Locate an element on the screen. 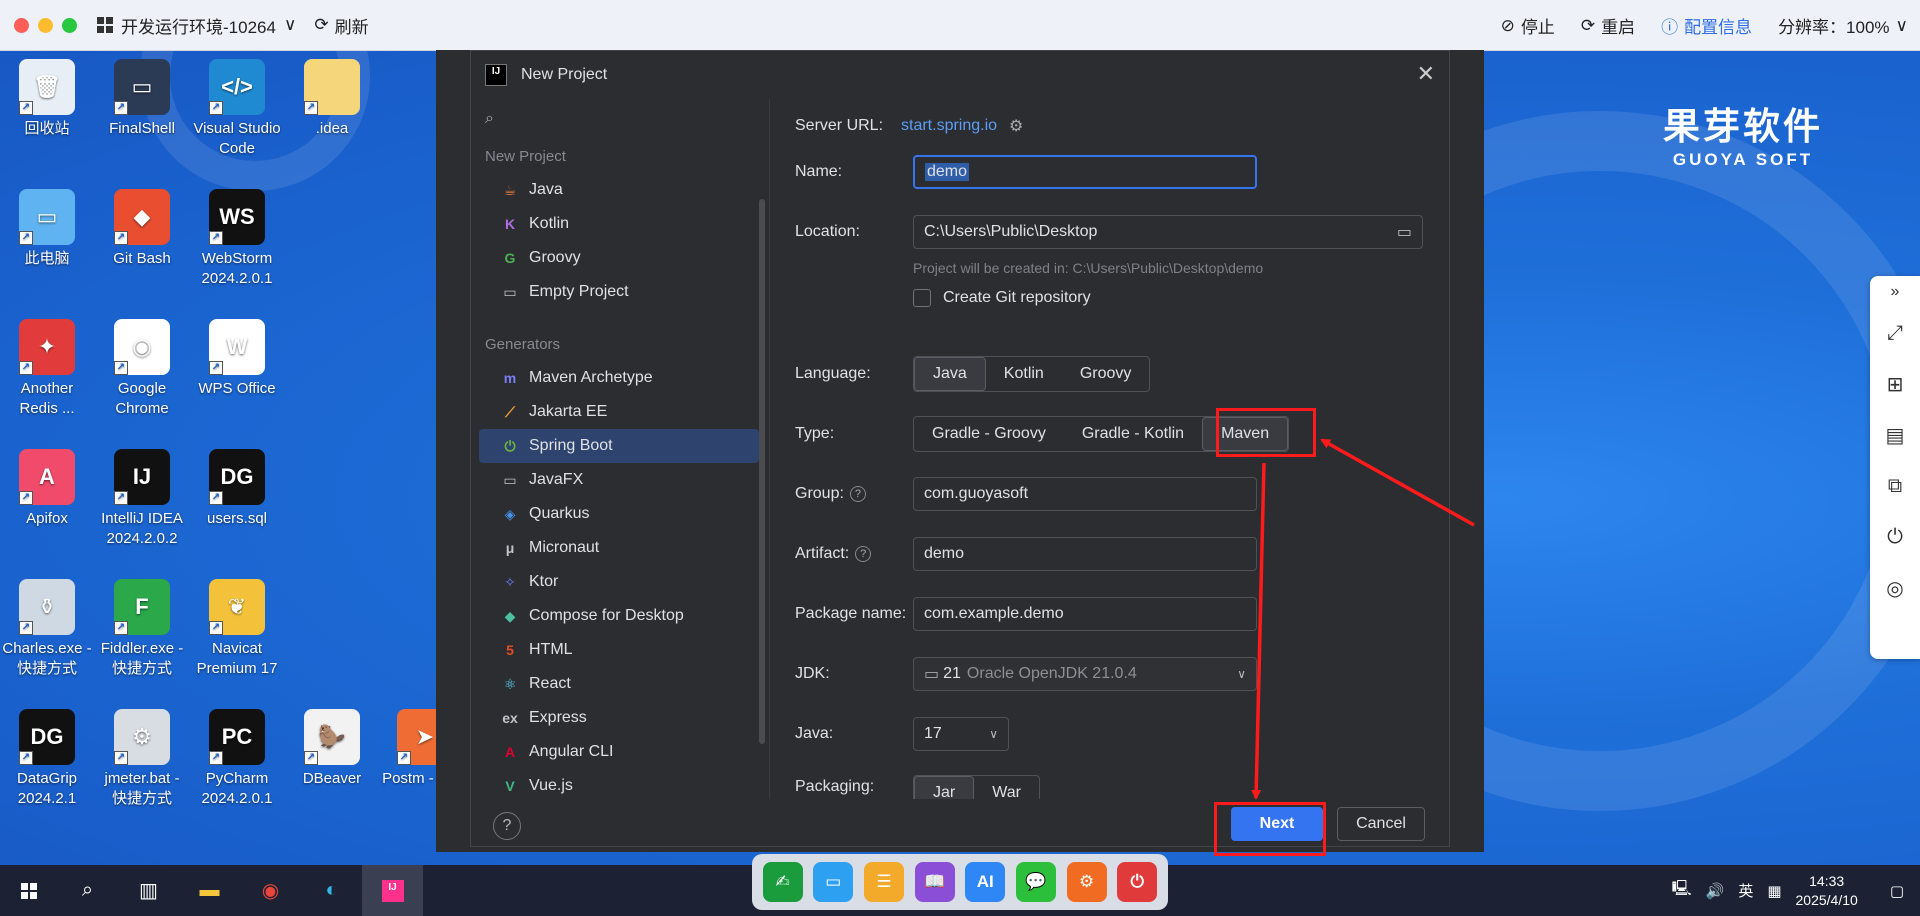 This screenshot has height=916, width=1920. annotation-arrows is located at coordinates (1363, 619).